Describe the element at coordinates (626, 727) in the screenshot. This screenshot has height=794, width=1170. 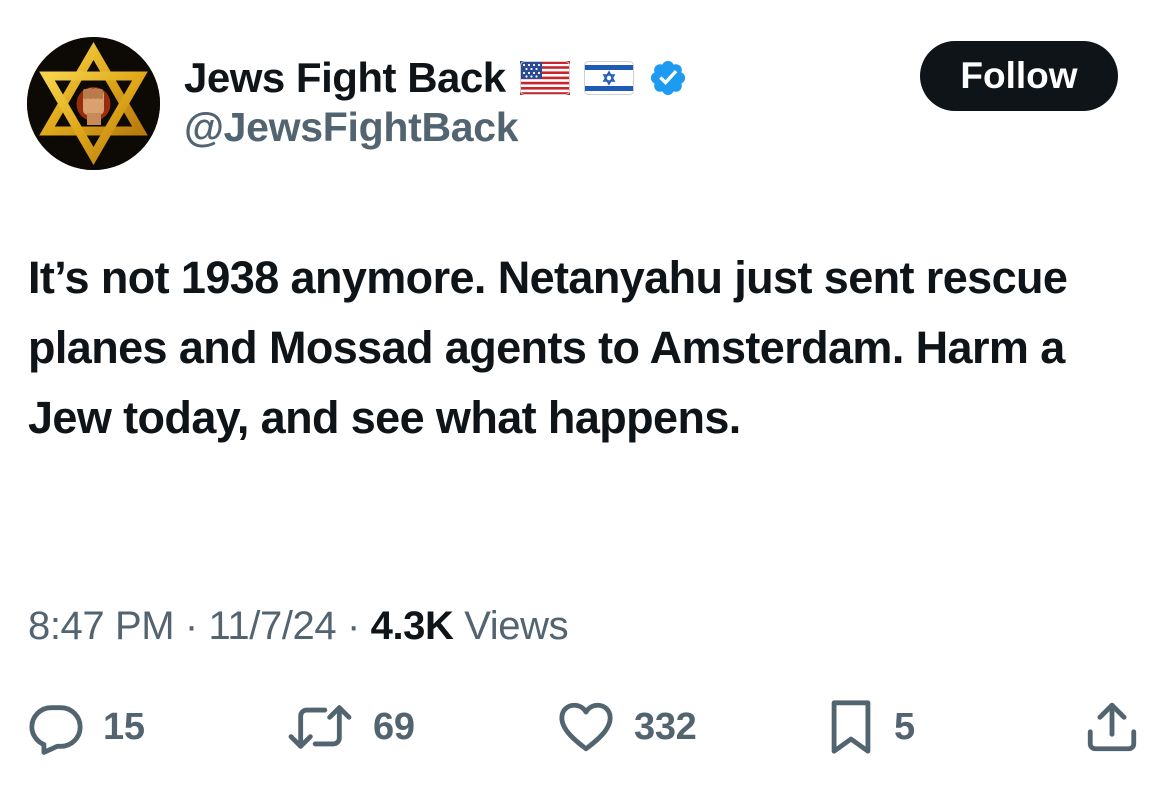
I see `like-button: 332` at that location.